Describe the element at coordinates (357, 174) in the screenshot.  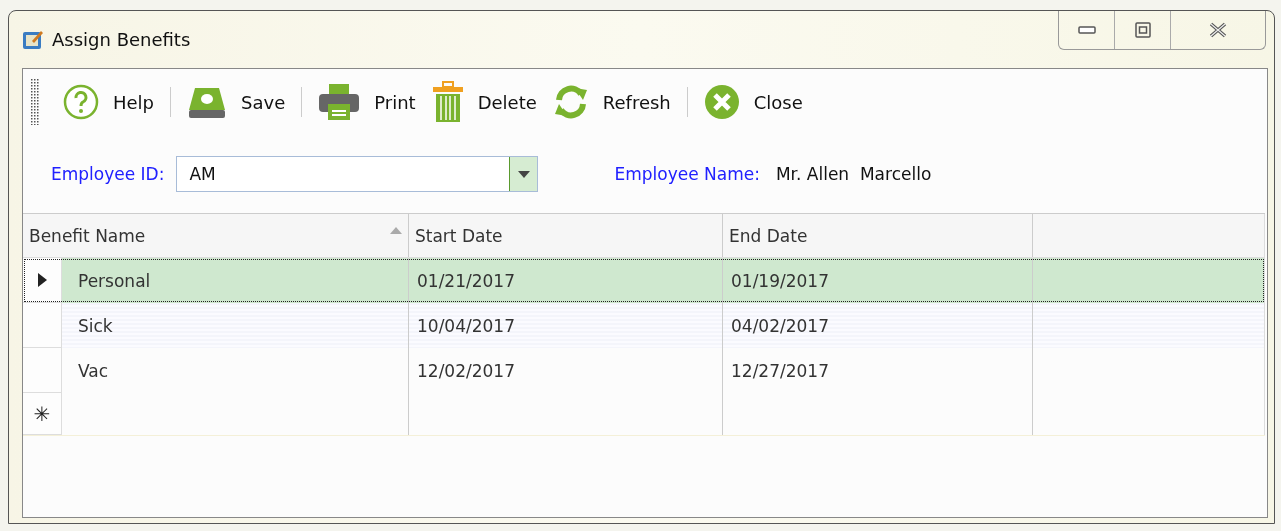
I see `employee-id-dropdown: AM` at that location.